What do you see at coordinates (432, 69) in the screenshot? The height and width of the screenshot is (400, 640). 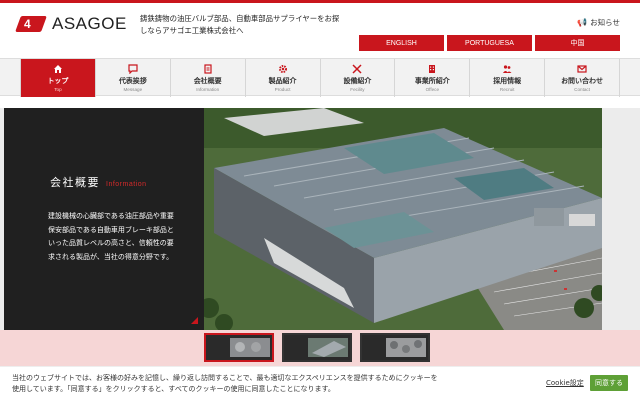 I see `building-icon` at bounding box center [432, 69].